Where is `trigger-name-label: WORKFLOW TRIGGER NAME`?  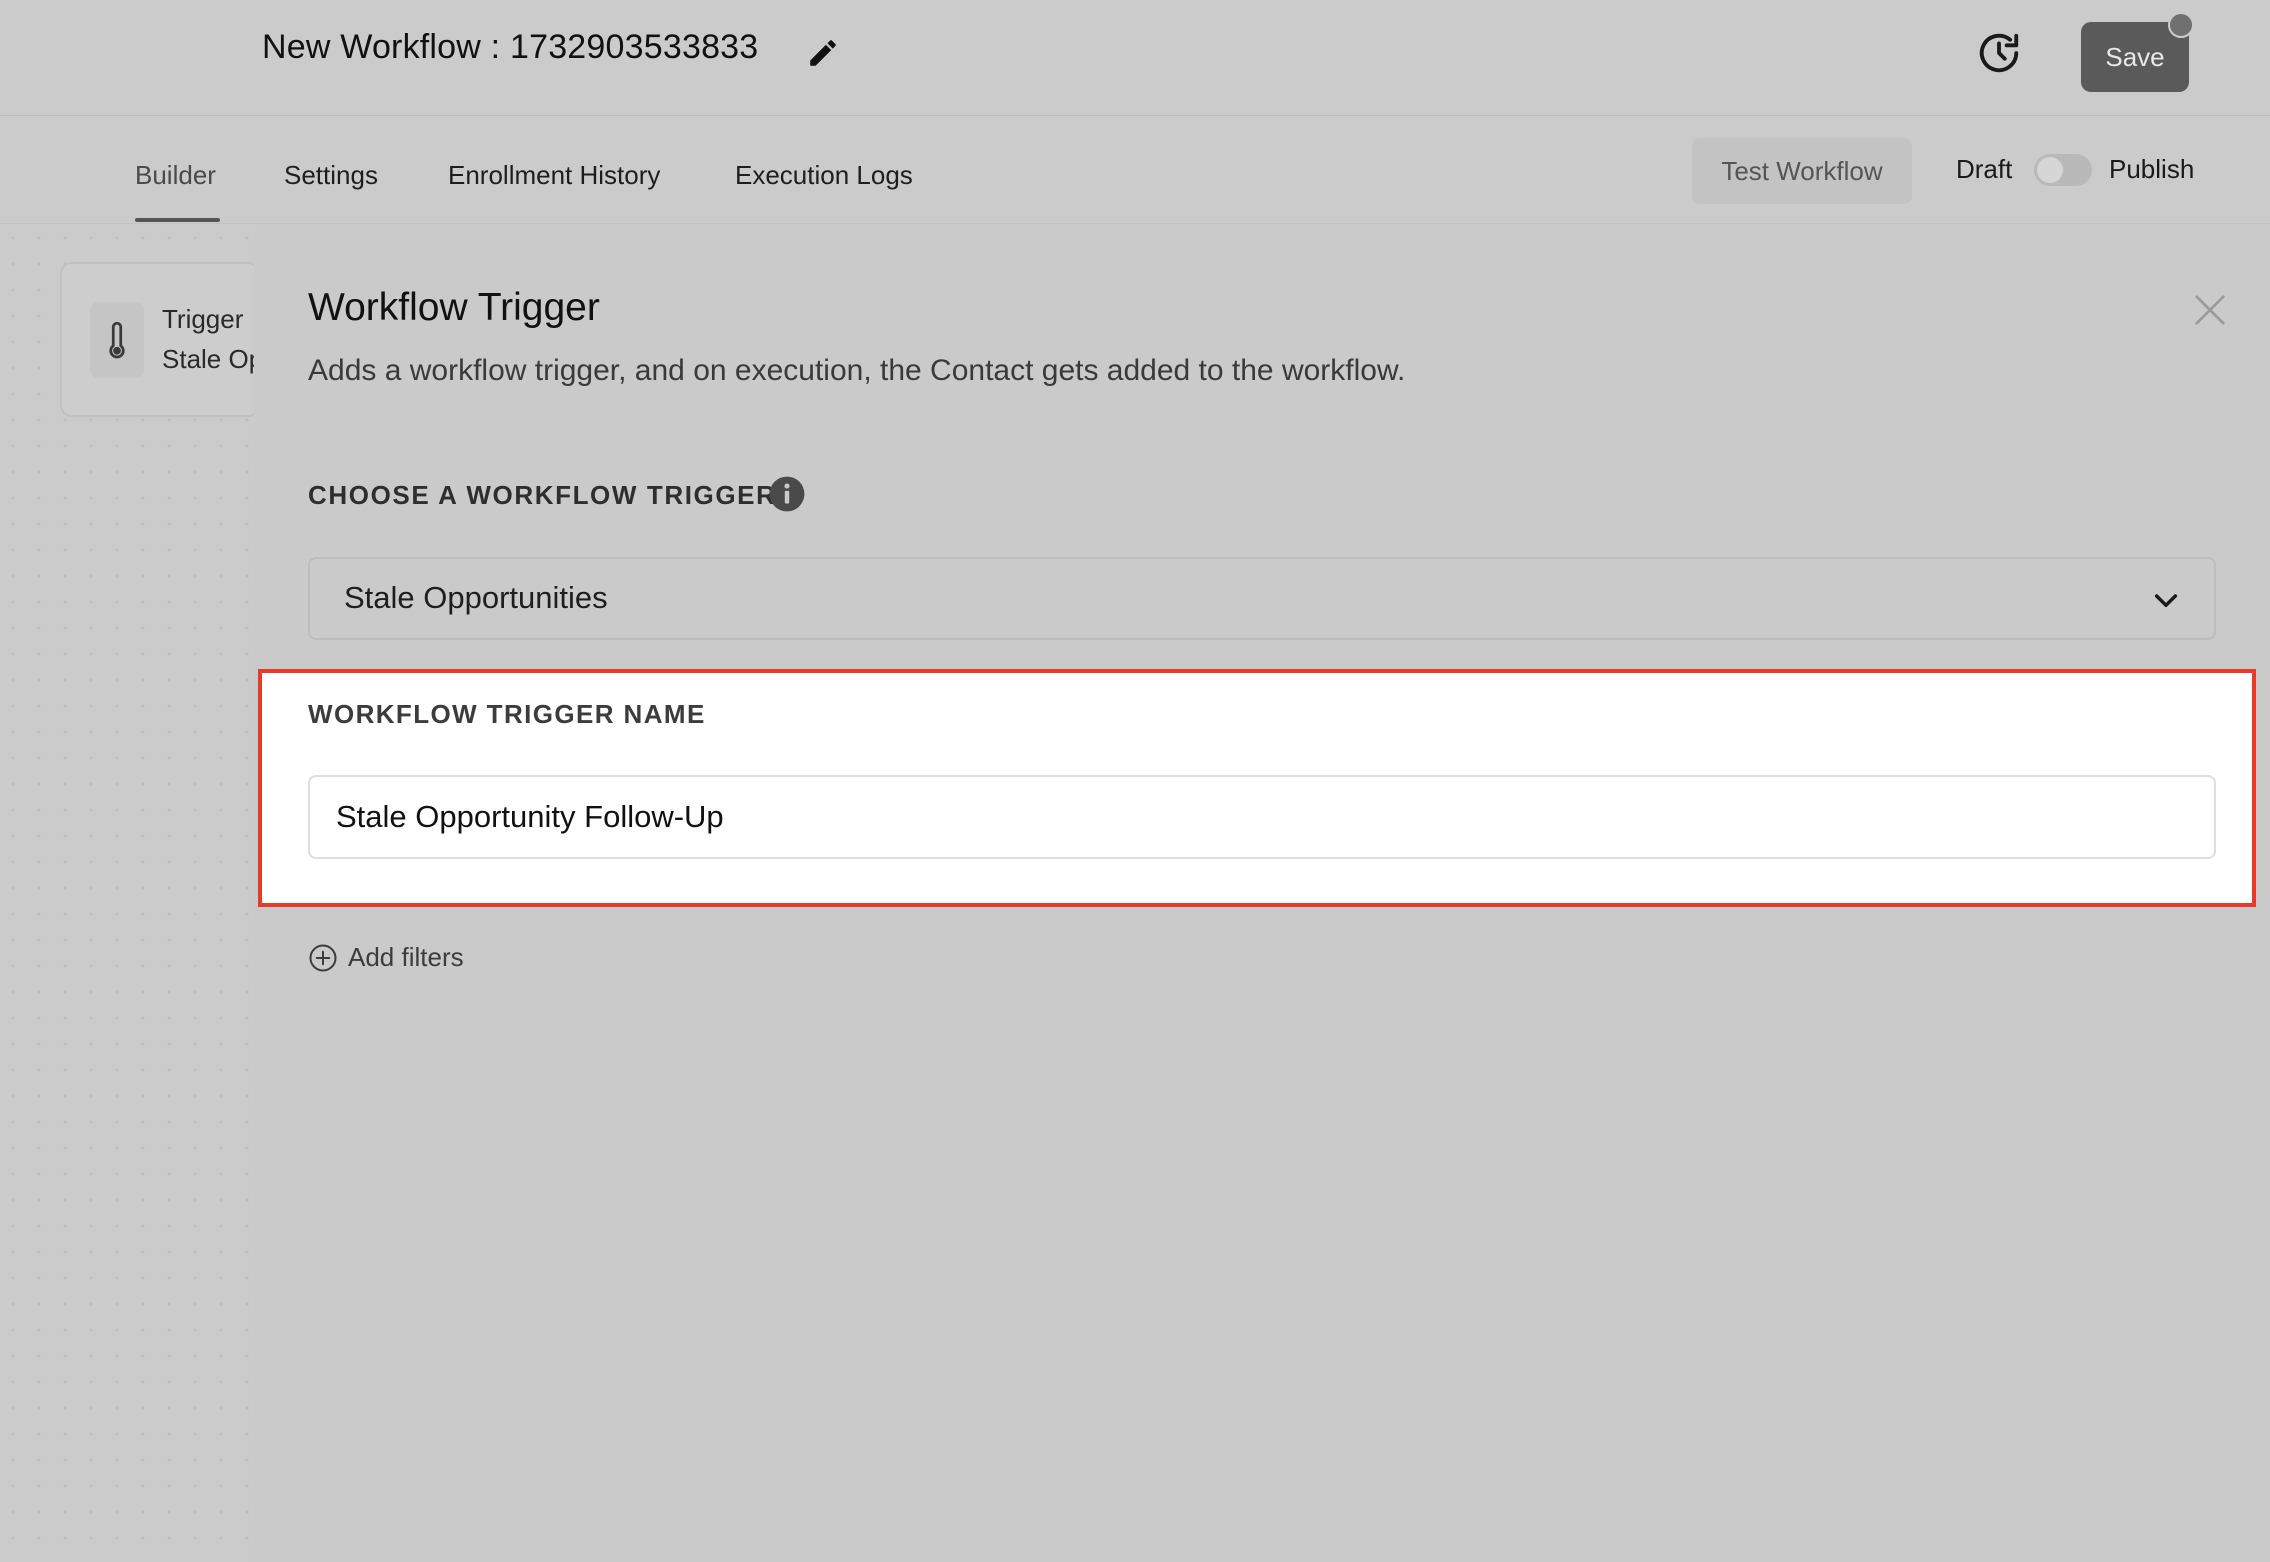
trigger-name-label: WORKFLOW TRIGGER NAME is located at coordinates (507, 714).